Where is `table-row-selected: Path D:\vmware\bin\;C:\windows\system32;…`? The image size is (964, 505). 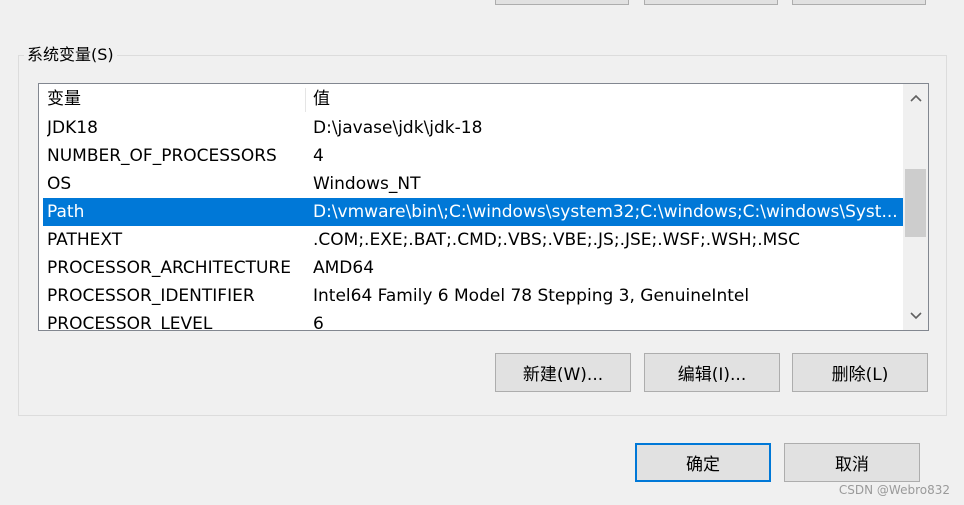 table-row-selected: Path D:\vmware\bin\;C:\windows\system32;… is located at coordinates (473, 212).